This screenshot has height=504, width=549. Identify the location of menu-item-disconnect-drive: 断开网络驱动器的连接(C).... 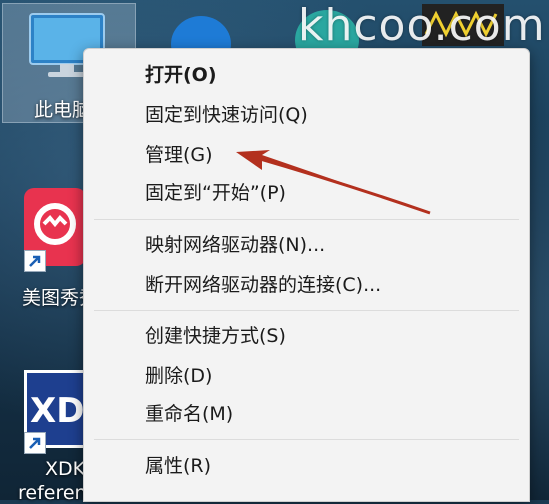
(306, 285).